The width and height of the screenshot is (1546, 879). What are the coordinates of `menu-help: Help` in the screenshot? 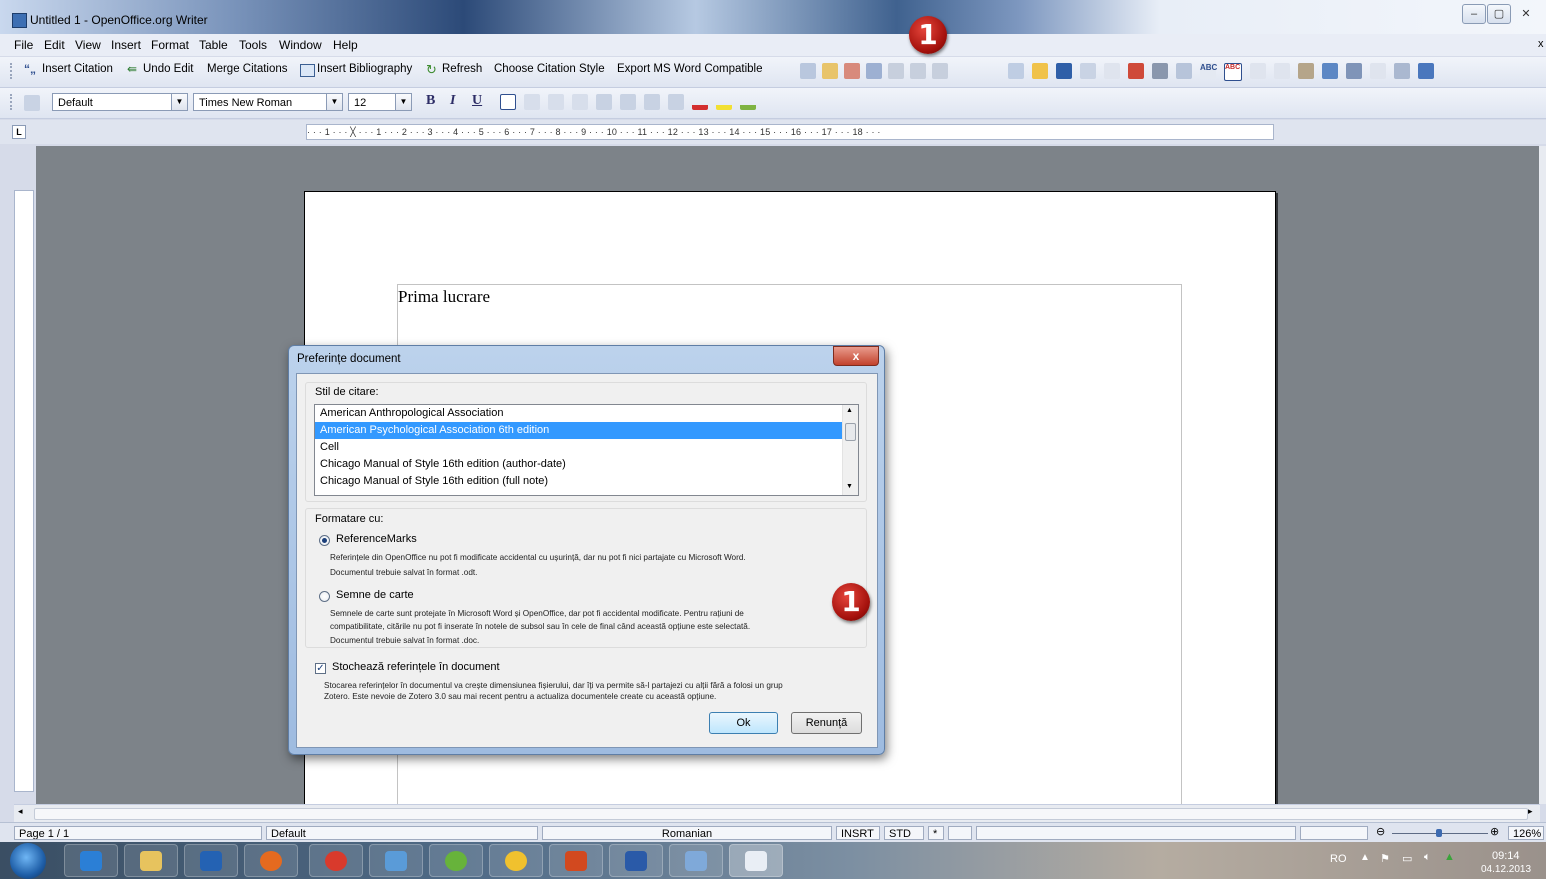 It's located at (345, 45).